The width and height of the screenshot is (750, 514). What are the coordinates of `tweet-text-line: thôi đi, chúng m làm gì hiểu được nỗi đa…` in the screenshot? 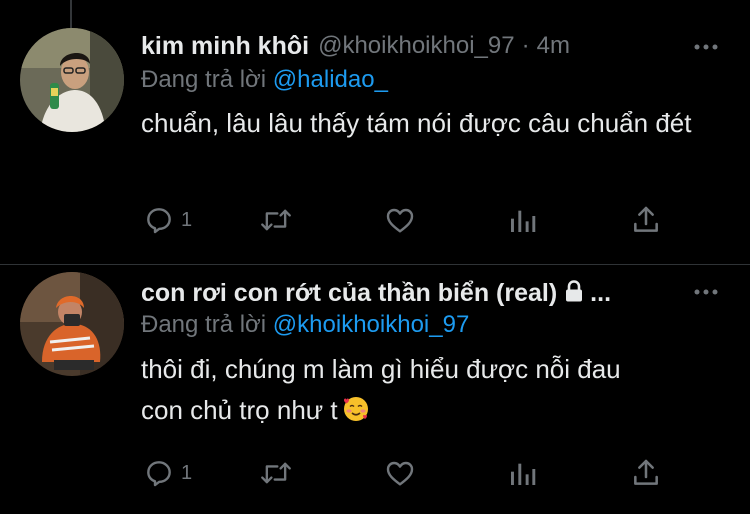 It's located at (381, 369).